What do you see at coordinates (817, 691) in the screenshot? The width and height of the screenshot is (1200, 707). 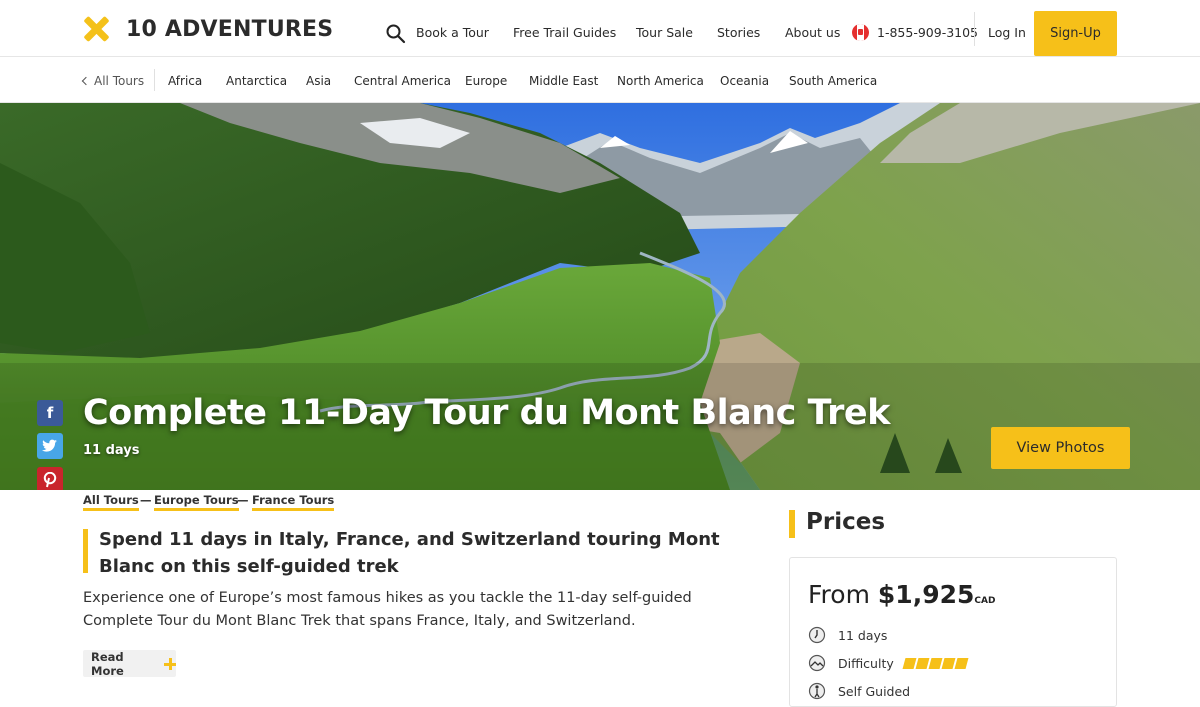 I see `hiker-icon` at bounding box center [817, 691].